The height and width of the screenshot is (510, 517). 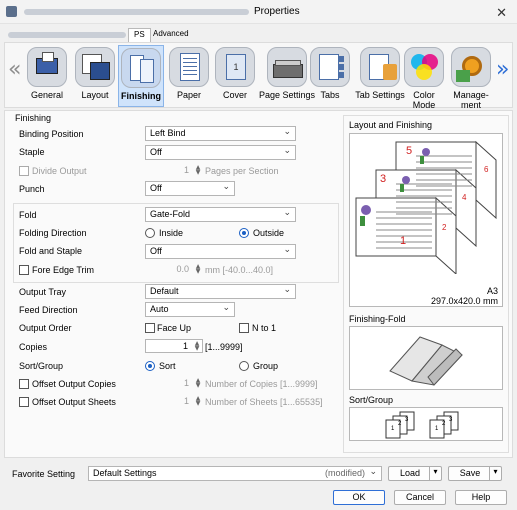 What do you see at coordinates (235, 473) in the screenshot?
I see `favorite-setting-select: Default Settings (modified) ⌄` at bounding box center [235, 473].